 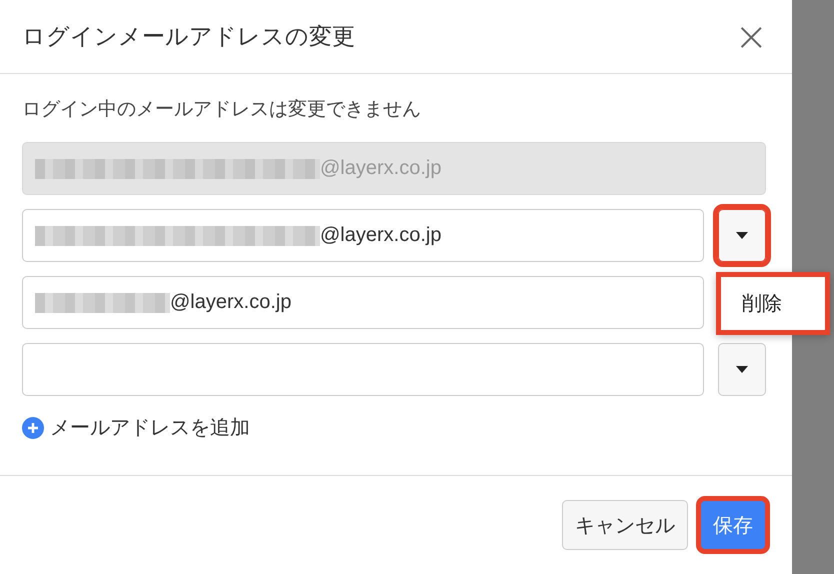 I want to click on delete-menu-item: 削除, so click(x=773, y=303).